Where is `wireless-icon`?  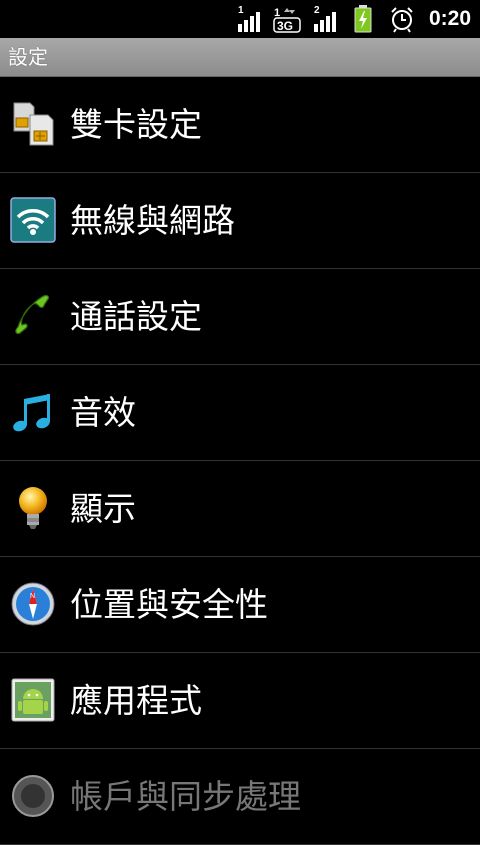
wireless-icon is located at coordinates (33, 220).